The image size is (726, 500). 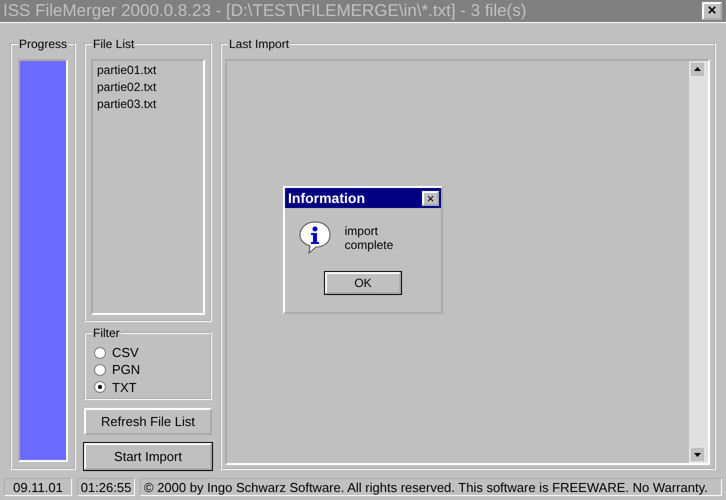 I want to click on status-date: 09.11.01, so click(x=38, y=487).